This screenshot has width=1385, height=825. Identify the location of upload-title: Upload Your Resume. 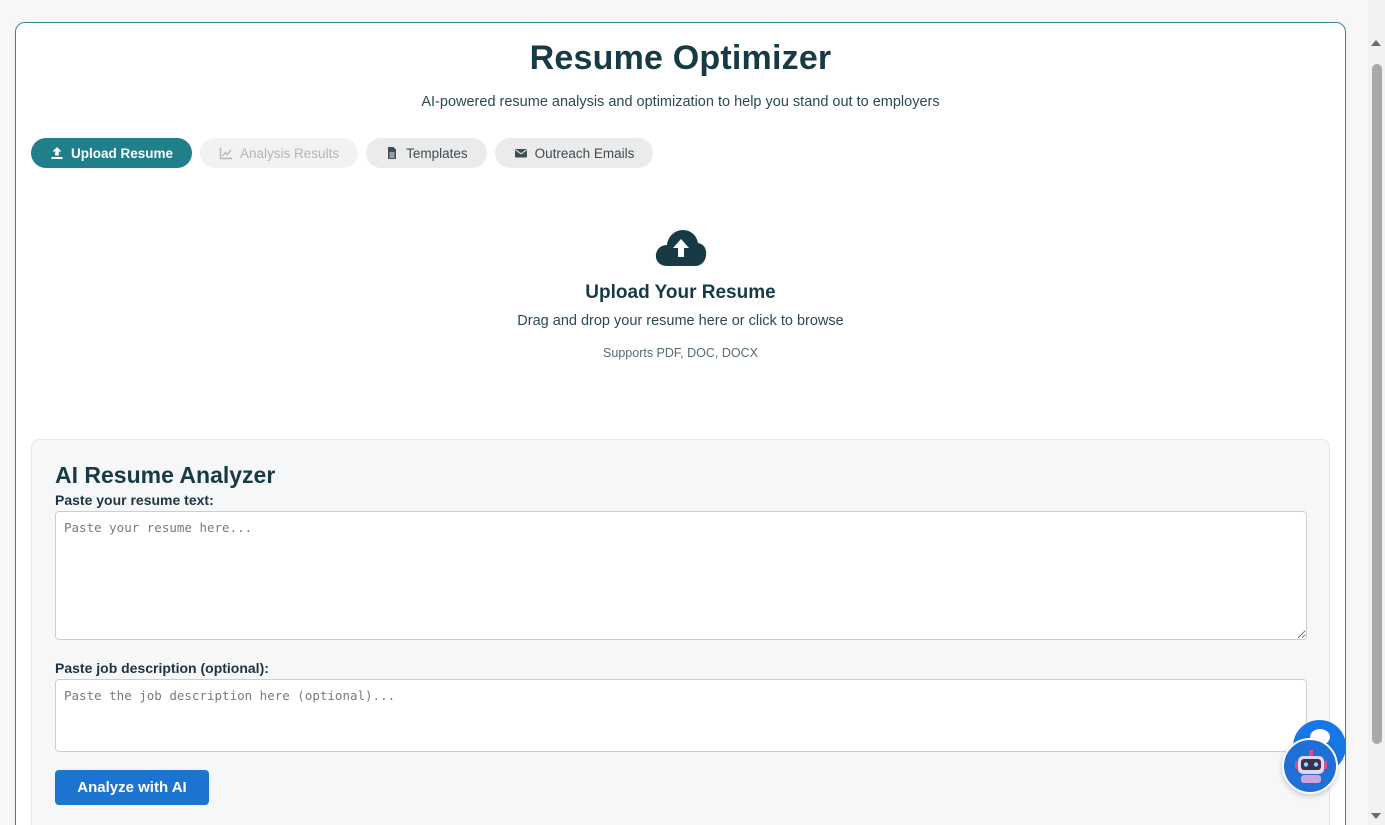
(680, 292).